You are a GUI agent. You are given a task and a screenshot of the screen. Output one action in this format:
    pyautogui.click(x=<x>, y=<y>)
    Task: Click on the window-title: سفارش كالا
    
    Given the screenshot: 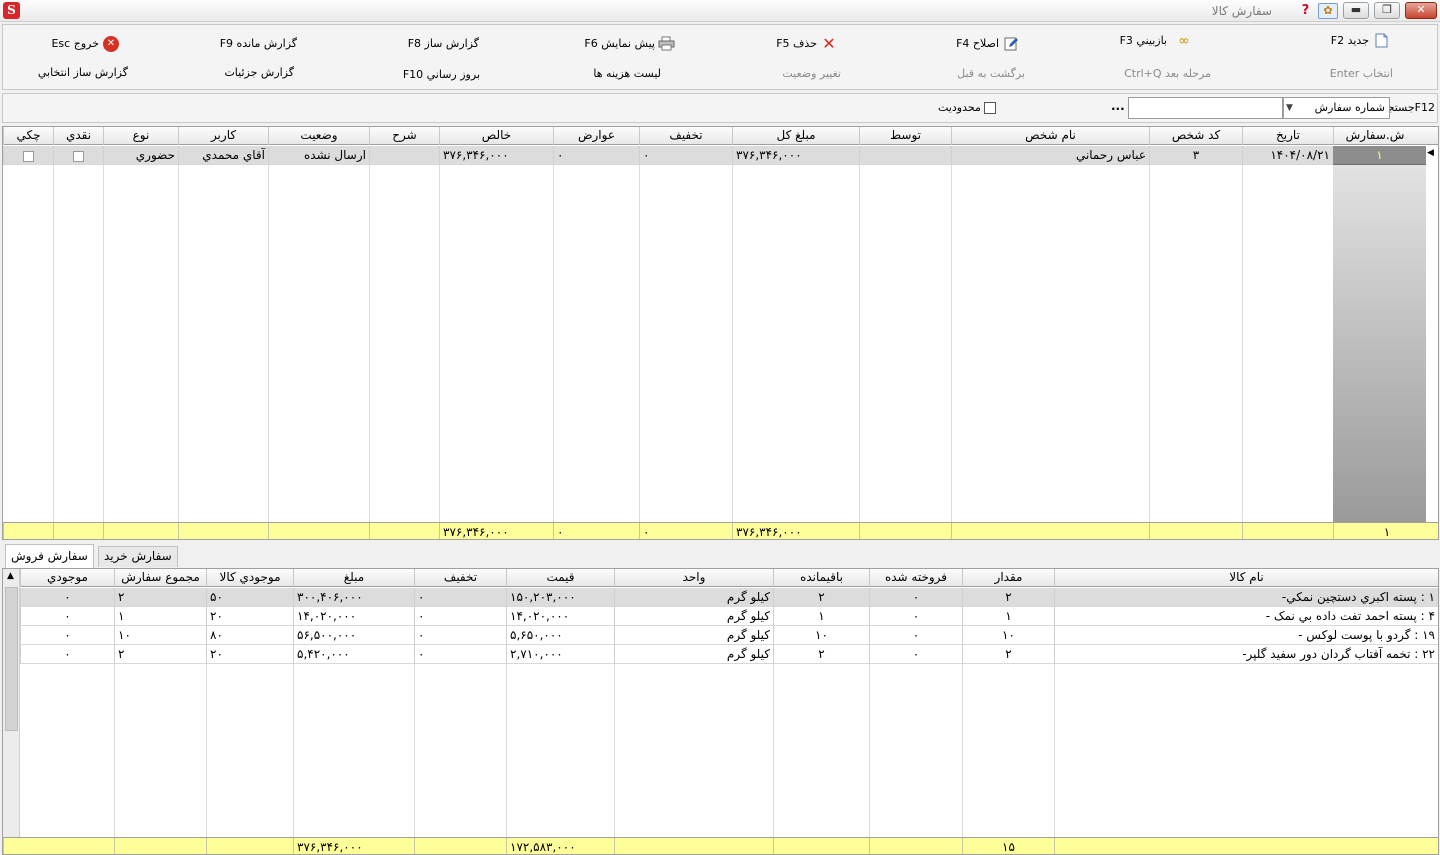 What is the action you would take?
    pyautogui.click(x=1241, y=11)
    